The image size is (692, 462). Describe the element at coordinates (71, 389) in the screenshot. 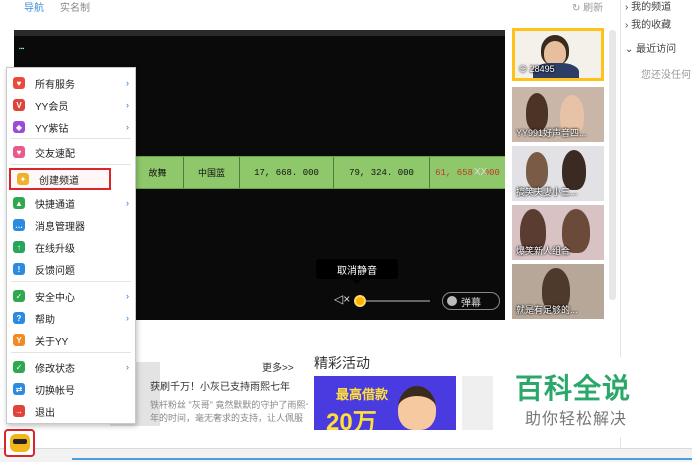

I see `menu-item-14: ⇄ 切换帐号` at that location.